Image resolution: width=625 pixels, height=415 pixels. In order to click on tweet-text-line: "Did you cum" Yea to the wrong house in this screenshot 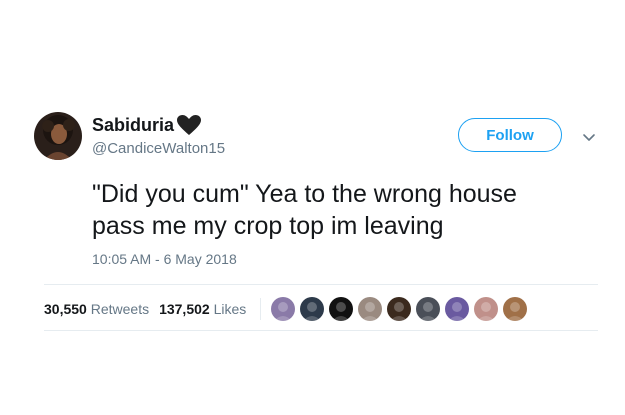, I will do `click(304, 194)`.